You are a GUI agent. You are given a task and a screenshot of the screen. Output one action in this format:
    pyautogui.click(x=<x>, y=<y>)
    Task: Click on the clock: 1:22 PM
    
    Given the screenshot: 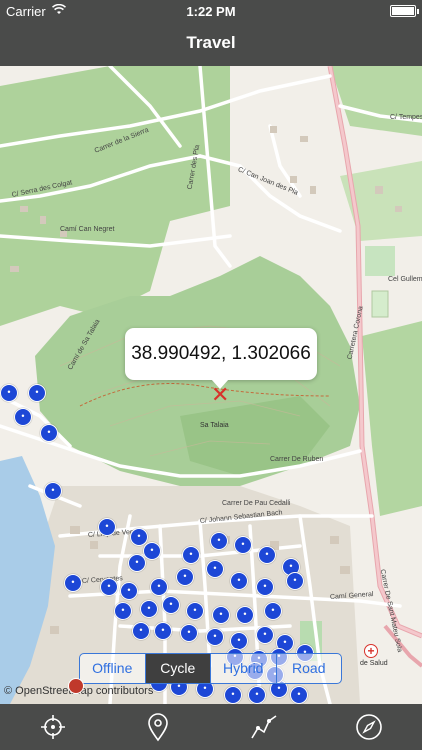 What is the action you would take?
    pyautogui.click(x=211, y=11)
    